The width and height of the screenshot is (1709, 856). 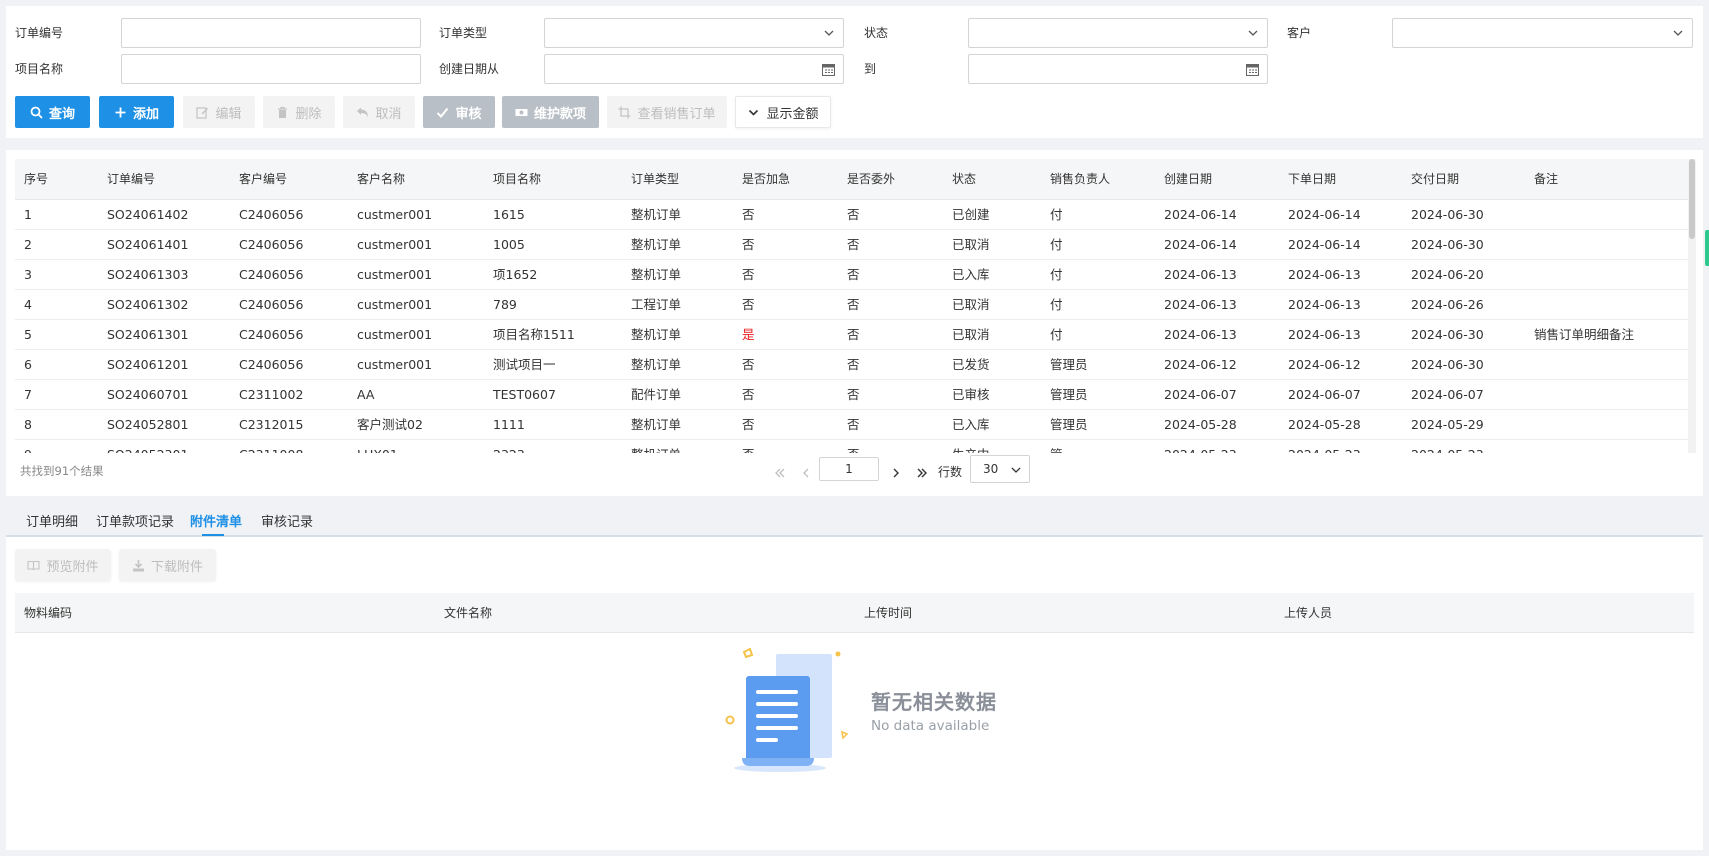 What do you see at coordinates (1546, 179) in the screenshot?
I see `col-remark: 备注` at bounding box center [1546, 179].